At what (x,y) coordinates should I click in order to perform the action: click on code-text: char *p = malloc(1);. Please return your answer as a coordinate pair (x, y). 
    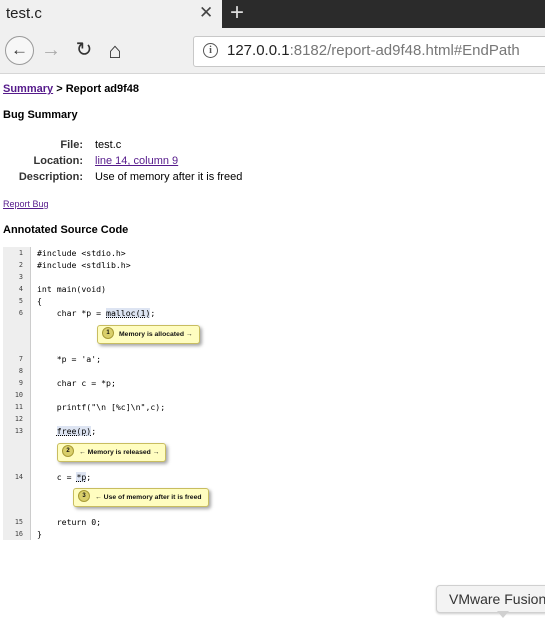
    Looking at the image, I should click on (96, 313).